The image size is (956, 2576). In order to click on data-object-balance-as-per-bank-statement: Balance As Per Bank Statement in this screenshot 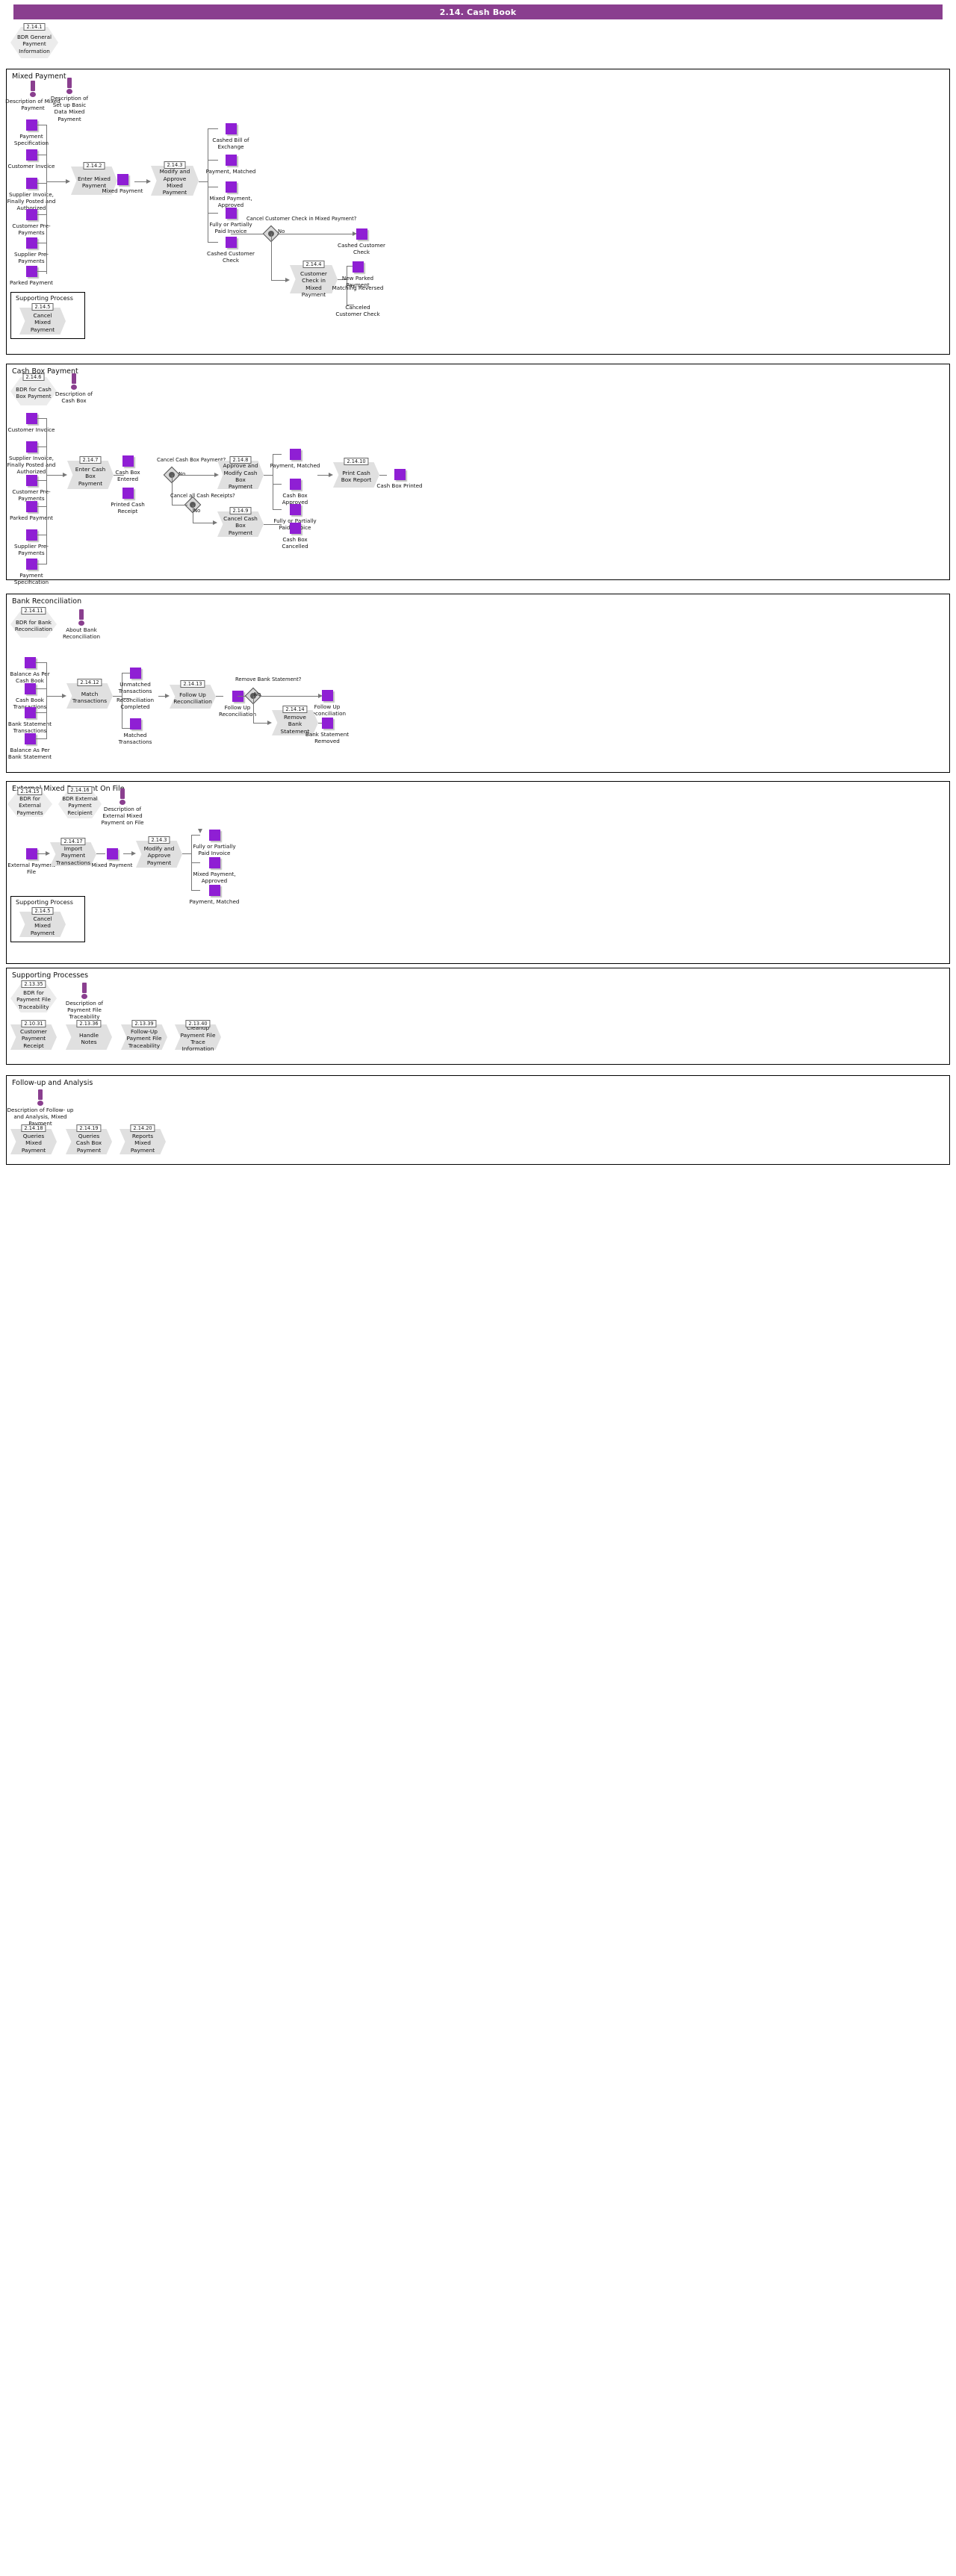, I will do `click(30, 746)`.